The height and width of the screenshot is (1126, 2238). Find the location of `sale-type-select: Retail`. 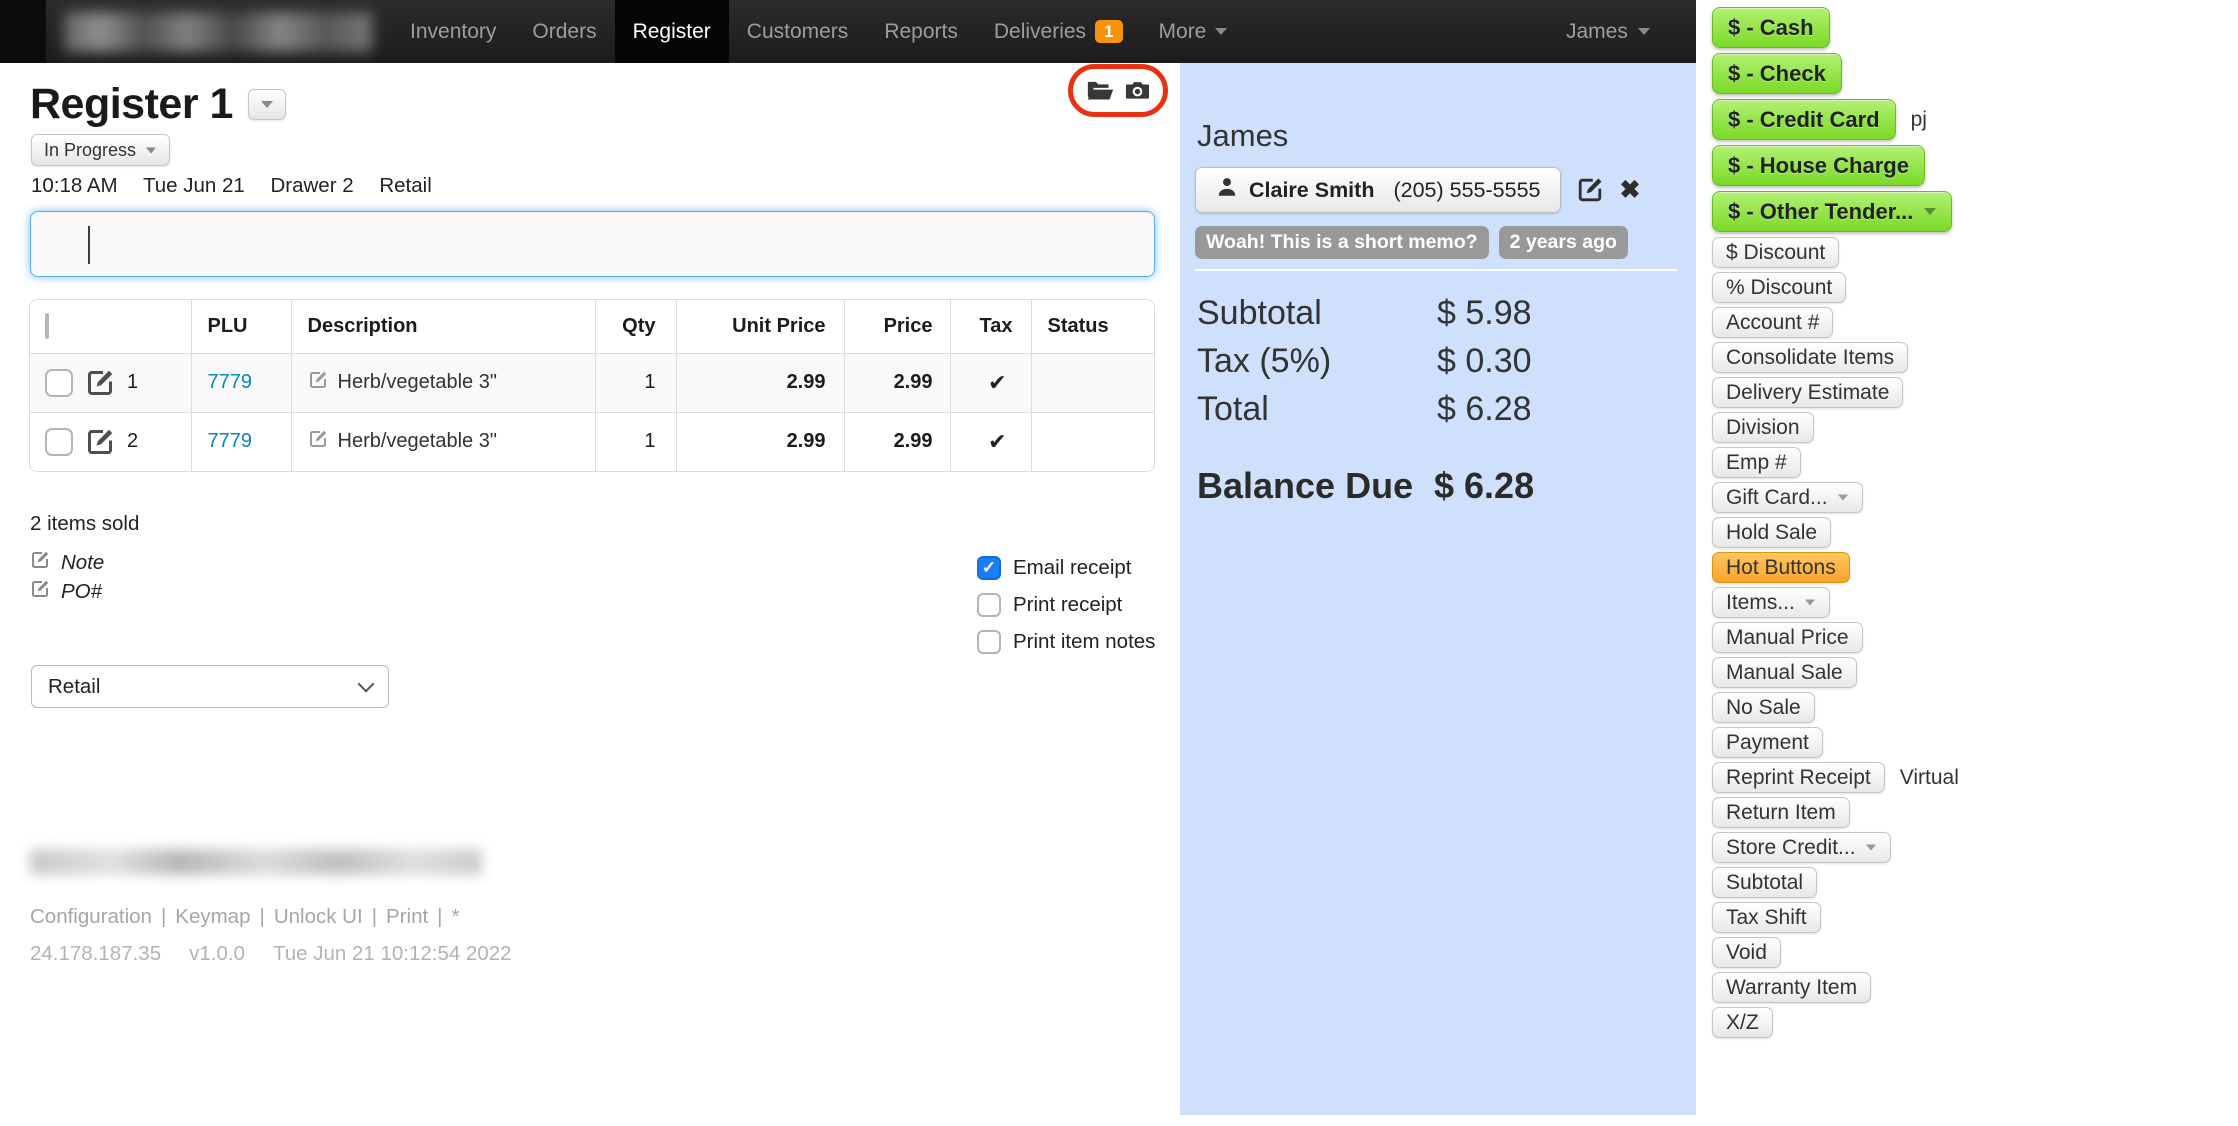

sale-type-select: Retail is located at coordinates (210, 686).